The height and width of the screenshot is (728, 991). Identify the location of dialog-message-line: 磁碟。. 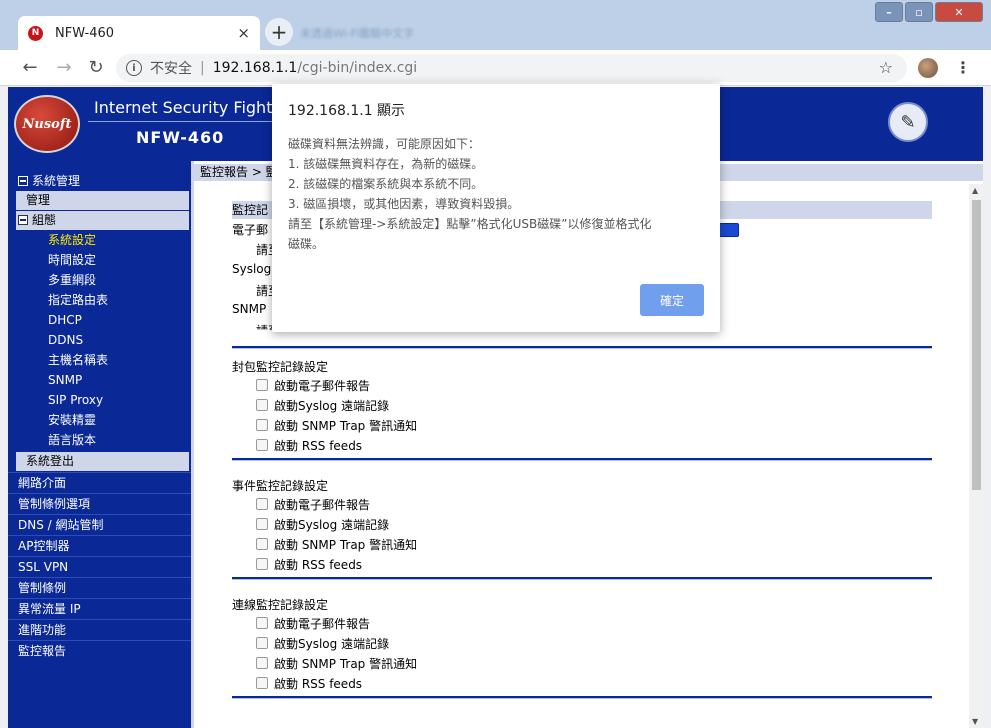
(306, 244).